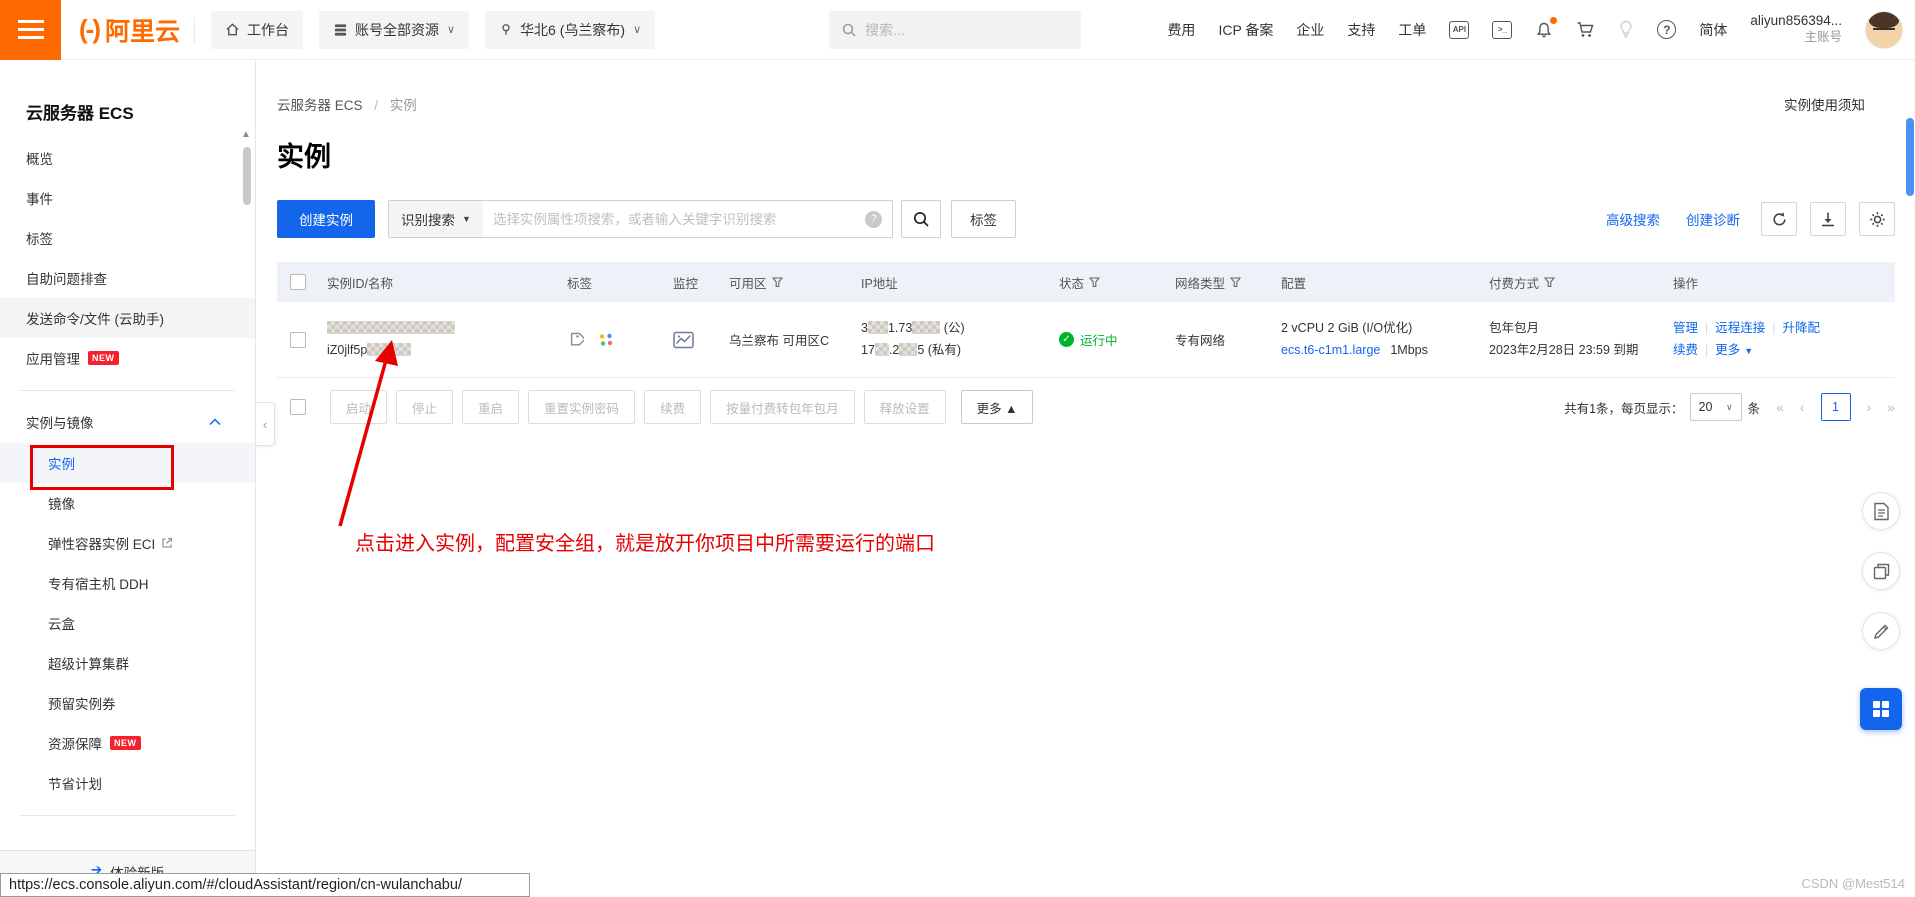 Image resolution: width=1915 pixels, height=897 pixels. Describe the element at coordinates (391, 339) in the screenshot. I see `instance-id-name-cell: iZ0jlf5p` at that location.